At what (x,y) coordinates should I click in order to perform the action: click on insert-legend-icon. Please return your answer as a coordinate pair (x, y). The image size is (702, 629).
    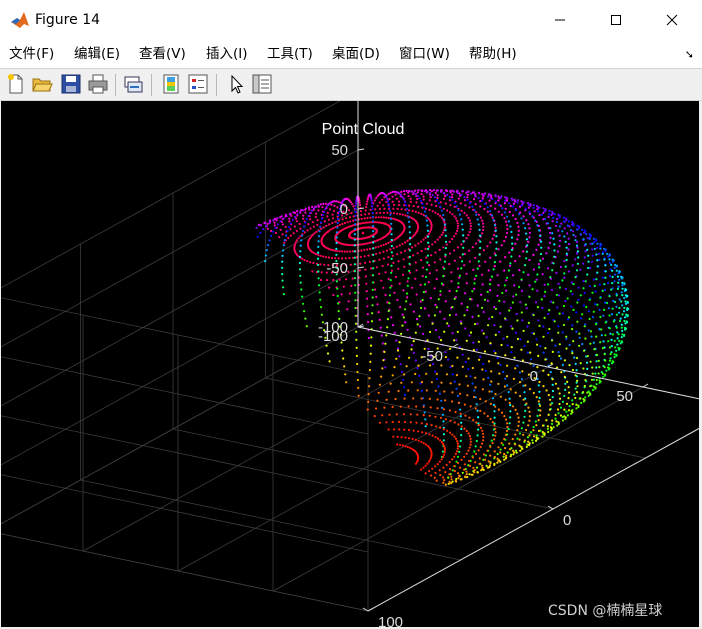
    Looking at the image, I should click on (198, 84).